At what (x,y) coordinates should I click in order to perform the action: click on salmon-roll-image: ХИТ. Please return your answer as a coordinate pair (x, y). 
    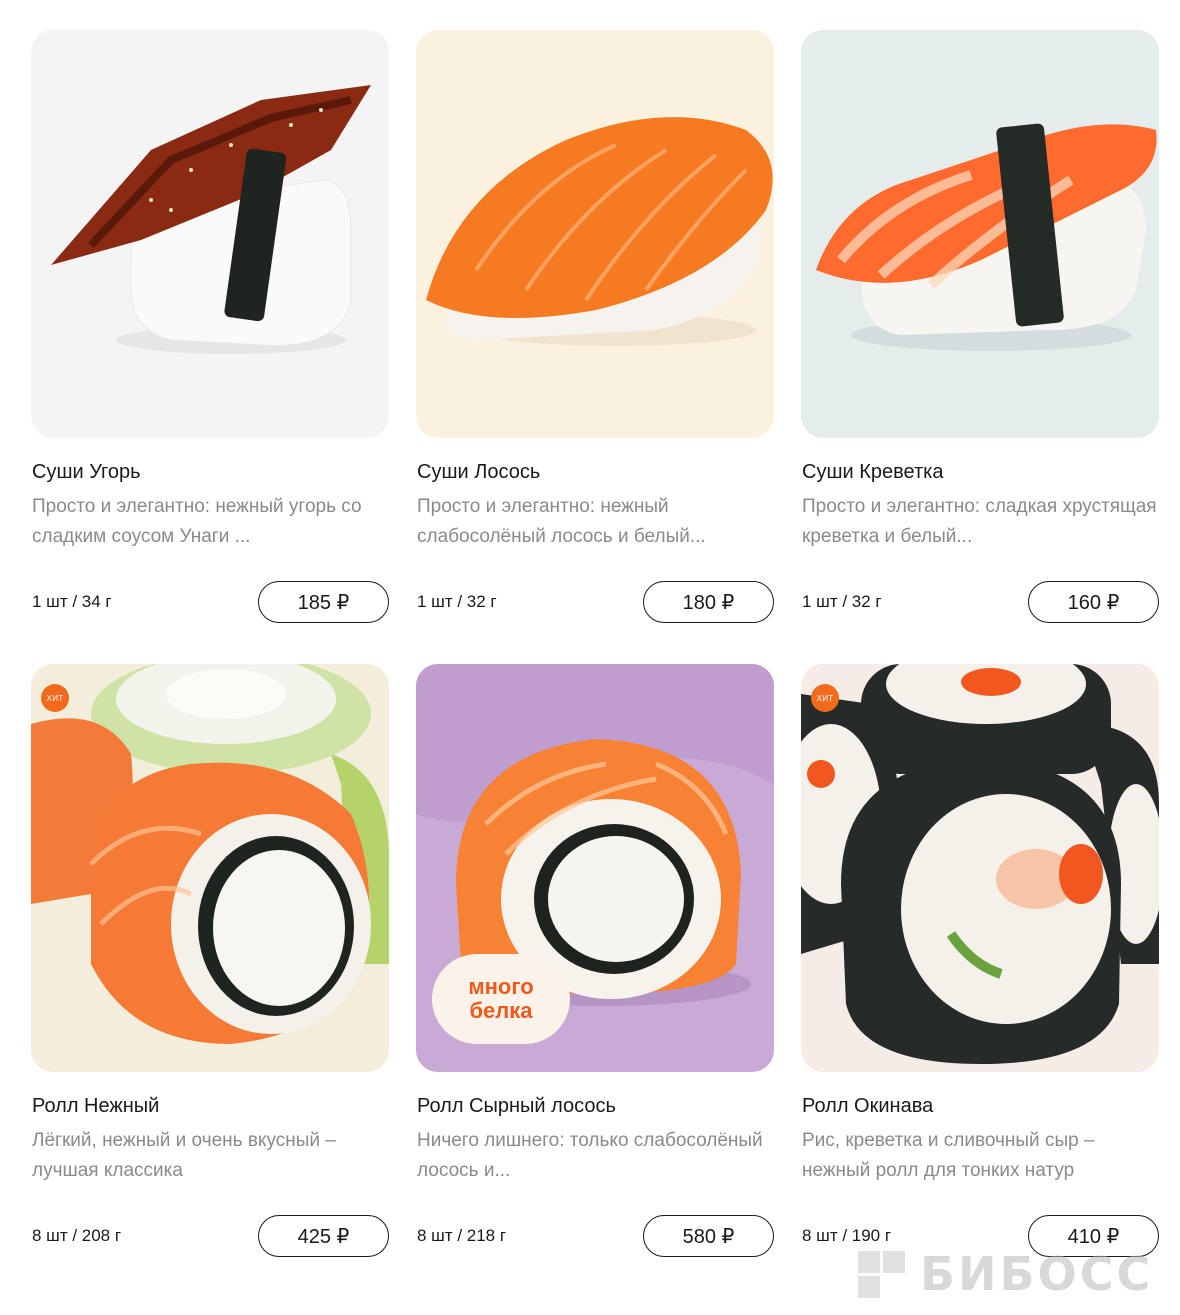
    Looking at the image, I should click on (210, 868).